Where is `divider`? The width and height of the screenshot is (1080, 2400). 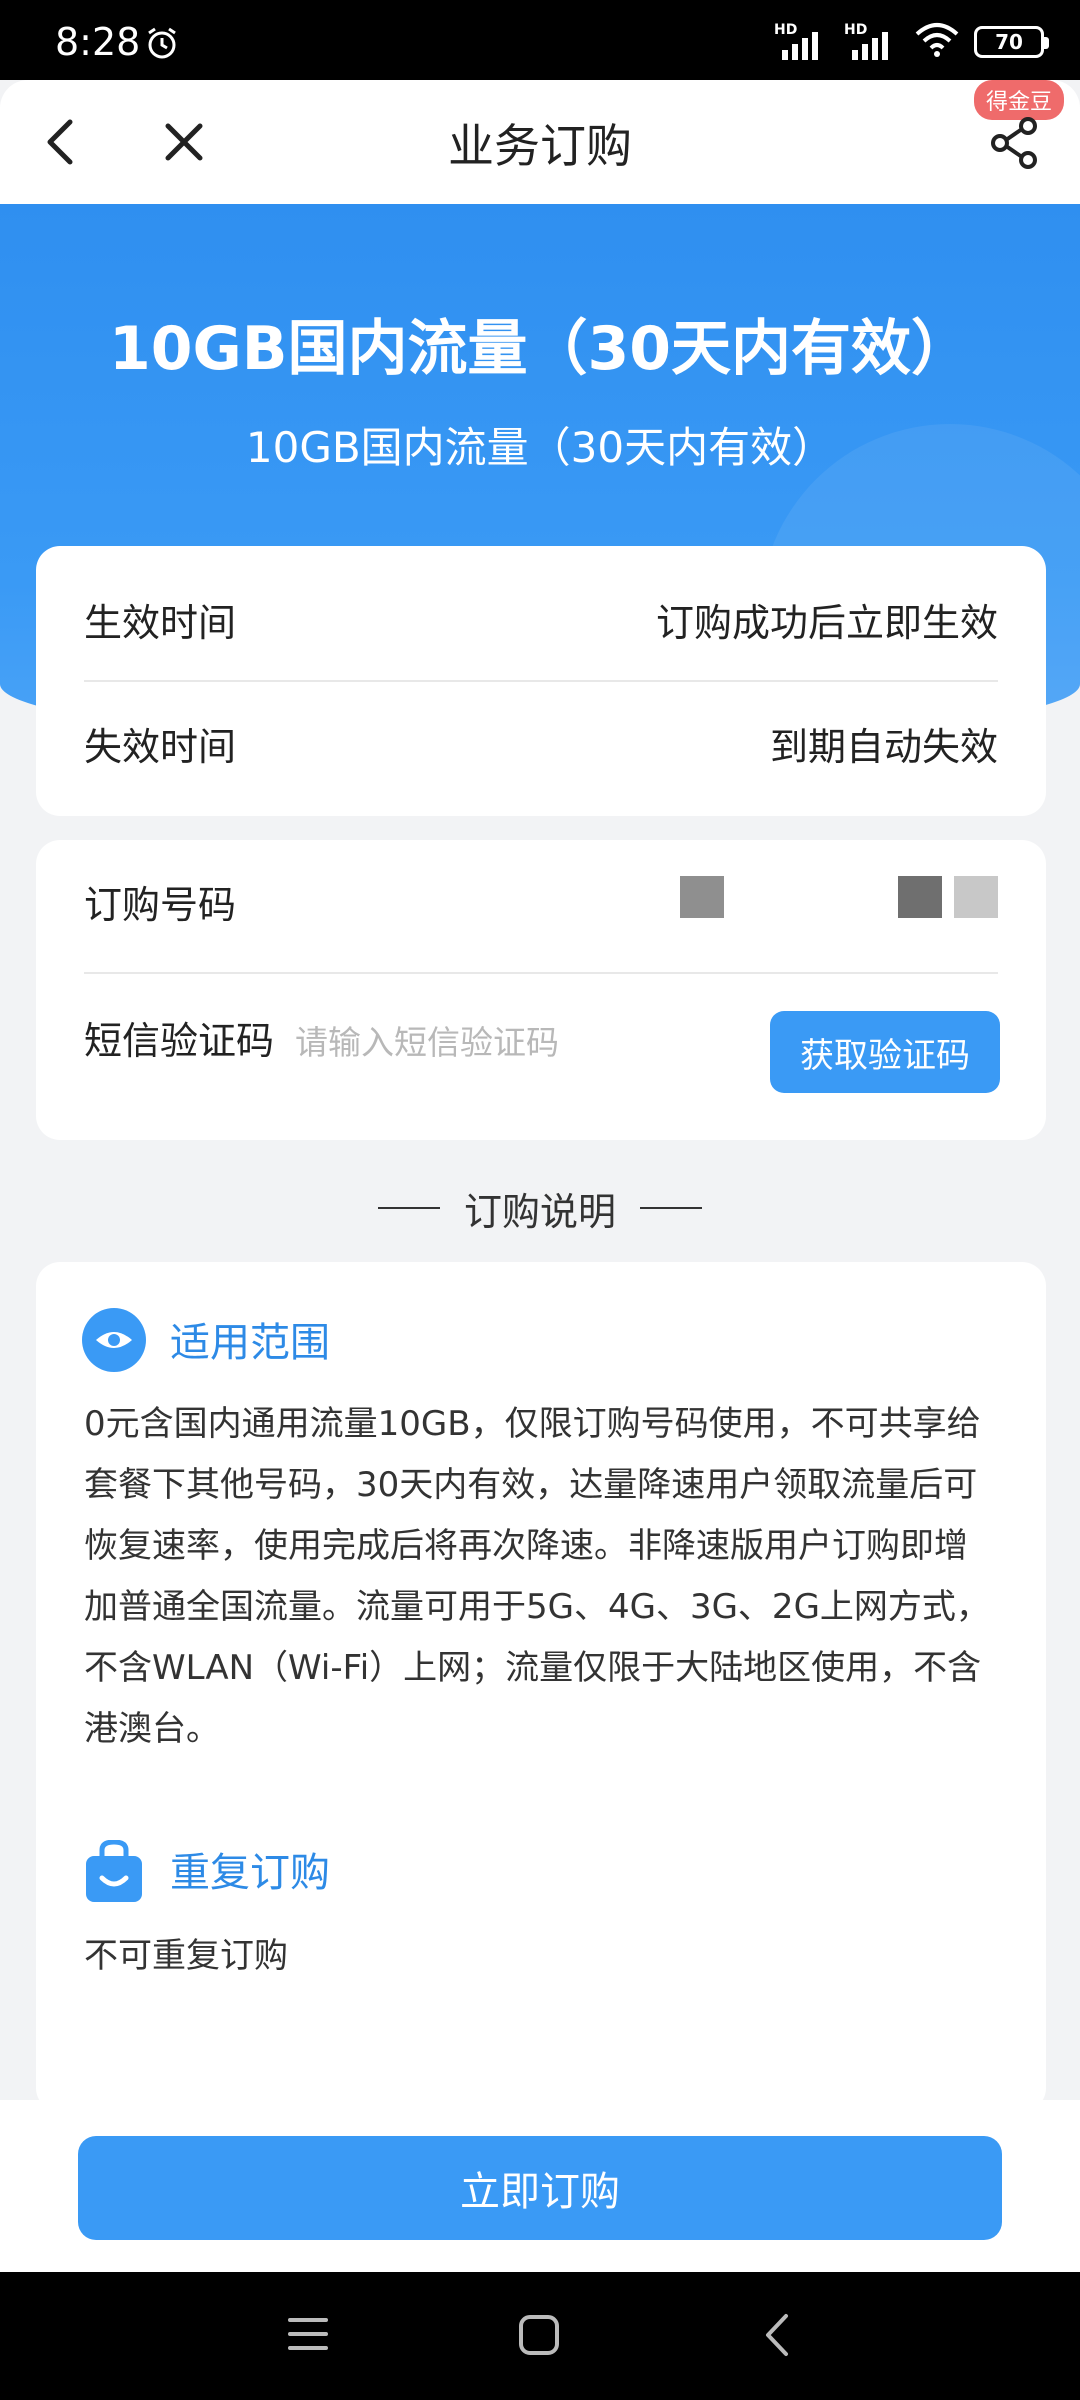 divider is located at coordinates (541, 973).